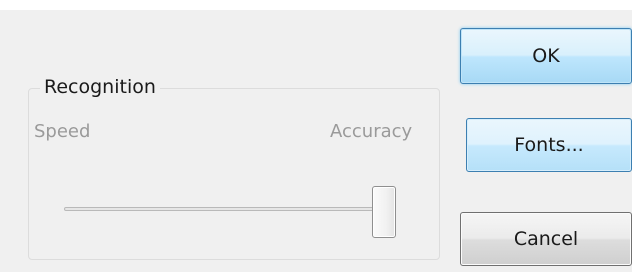 The image size is (632, 272). Describe the element at coordinates (384, 212) in the screenshot. I see `recognition-slider-thumb` at that location.